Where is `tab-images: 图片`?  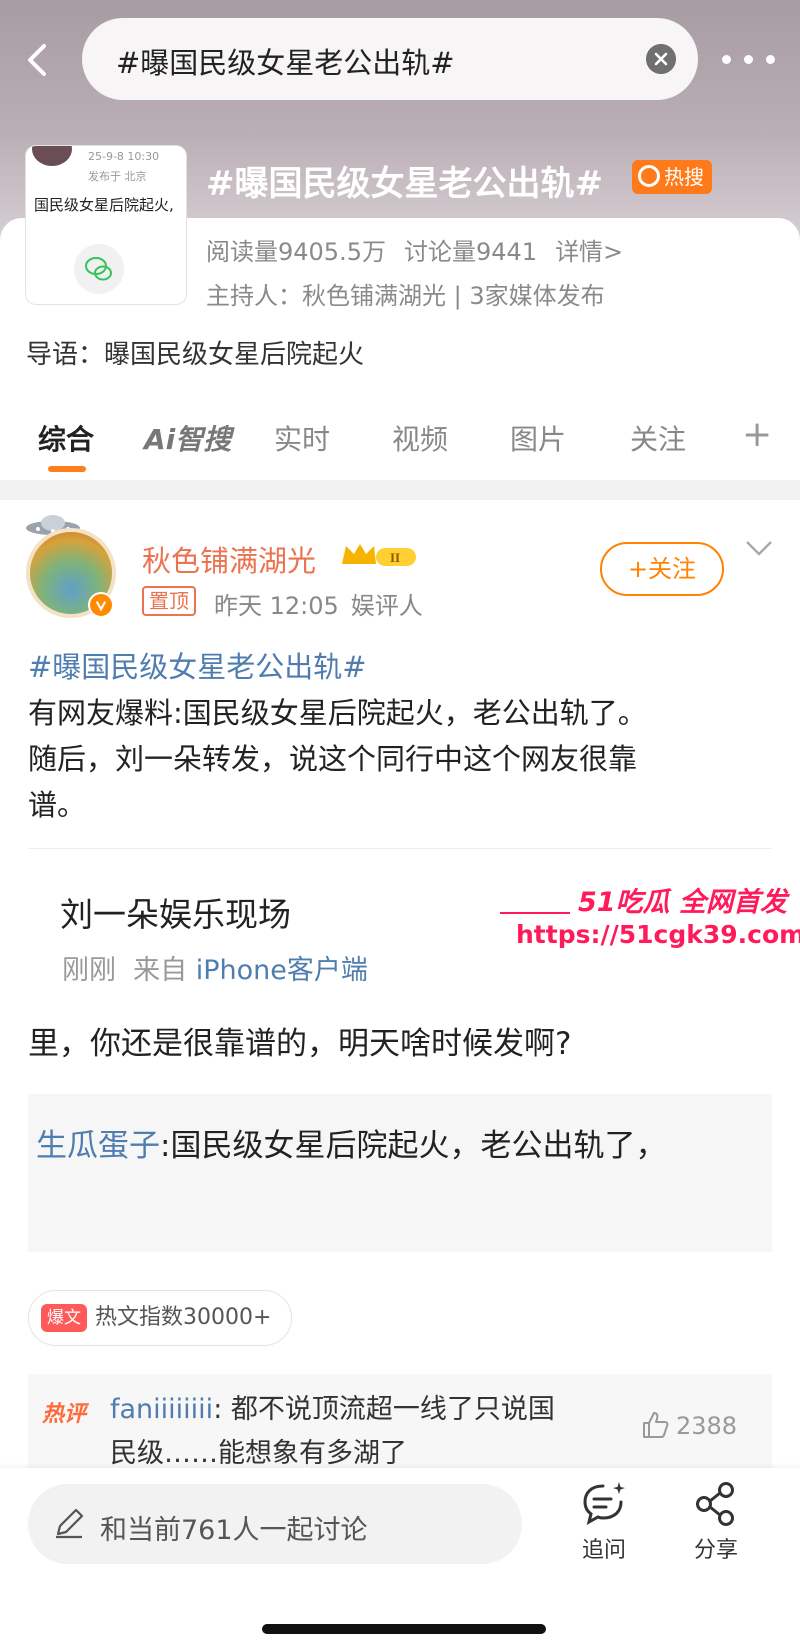 tab-images: 图片 is located at coordinates (538, 438).